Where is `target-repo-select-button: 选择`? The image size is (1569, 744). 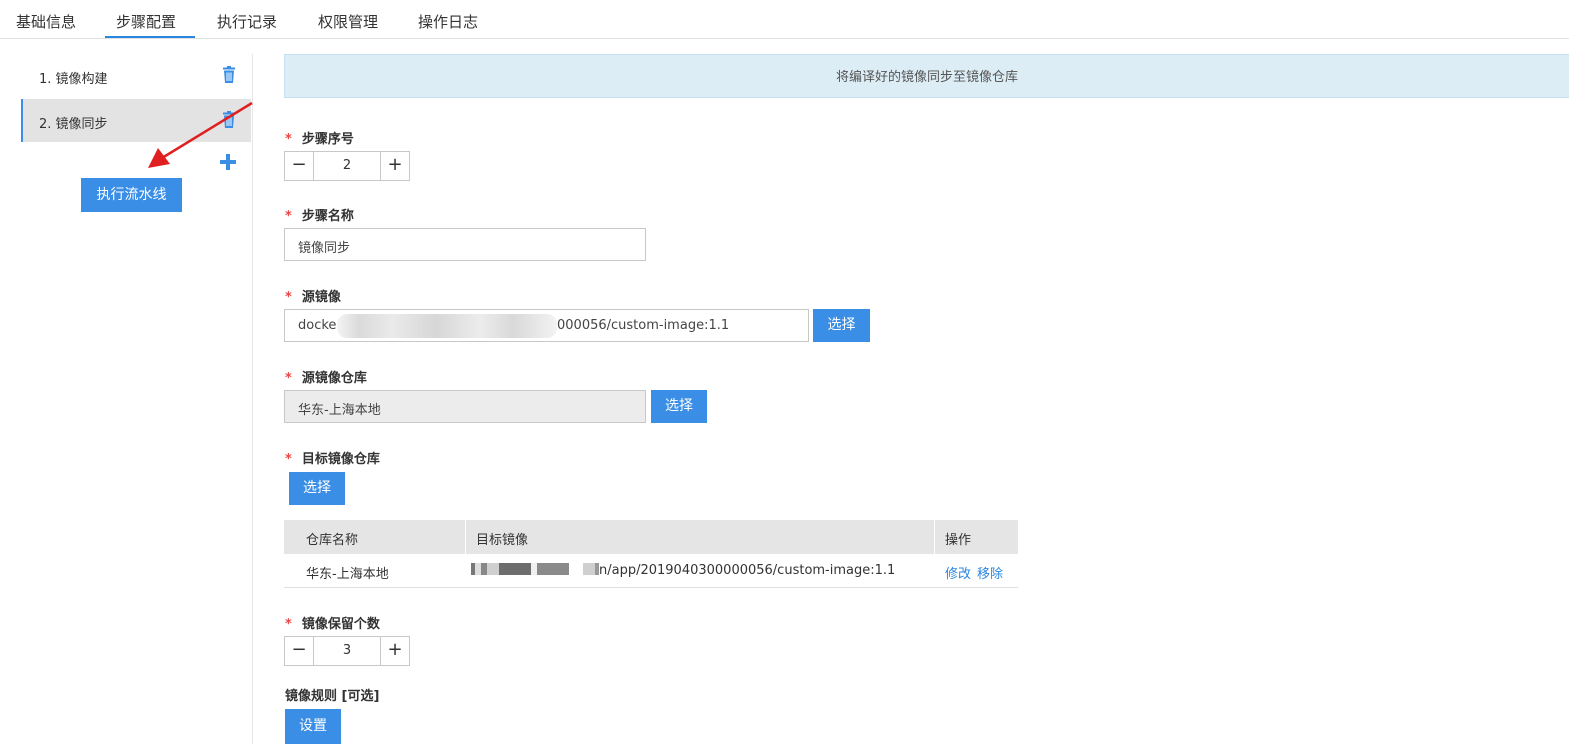
target-repo-select-button: 选择 is located at coordinates (317, 488).